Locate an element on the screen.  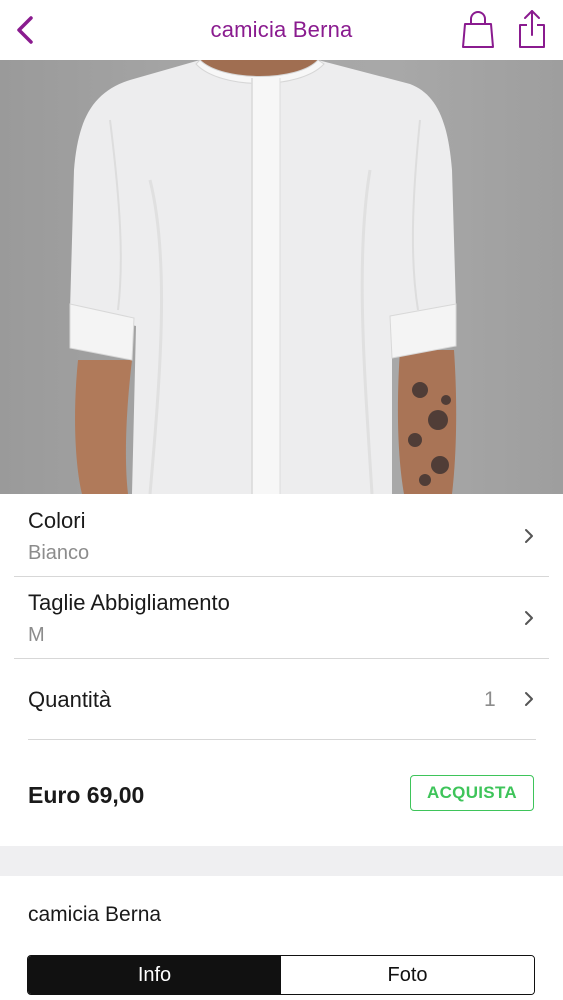
size-value: M is located at coordinates (36, 635).